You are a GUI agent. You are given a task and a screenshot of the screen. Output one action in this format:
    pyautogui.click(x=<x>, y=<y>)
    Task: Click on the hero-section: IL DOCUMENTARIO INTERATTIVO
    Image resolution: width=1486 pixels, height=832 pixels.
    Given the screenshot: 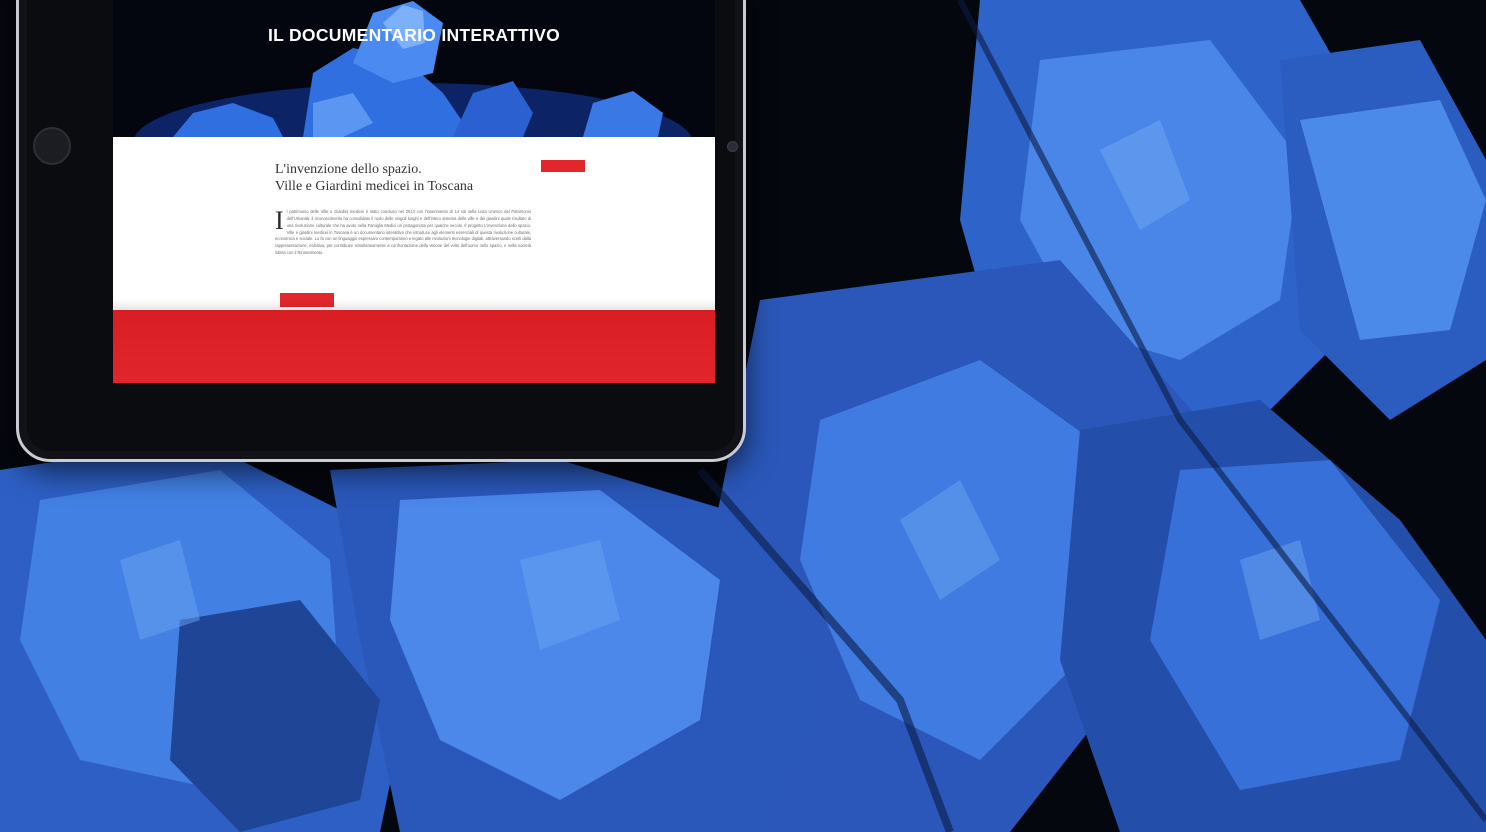 What is the action you would take?
    pyautogui.click(x=414, y=68)
    